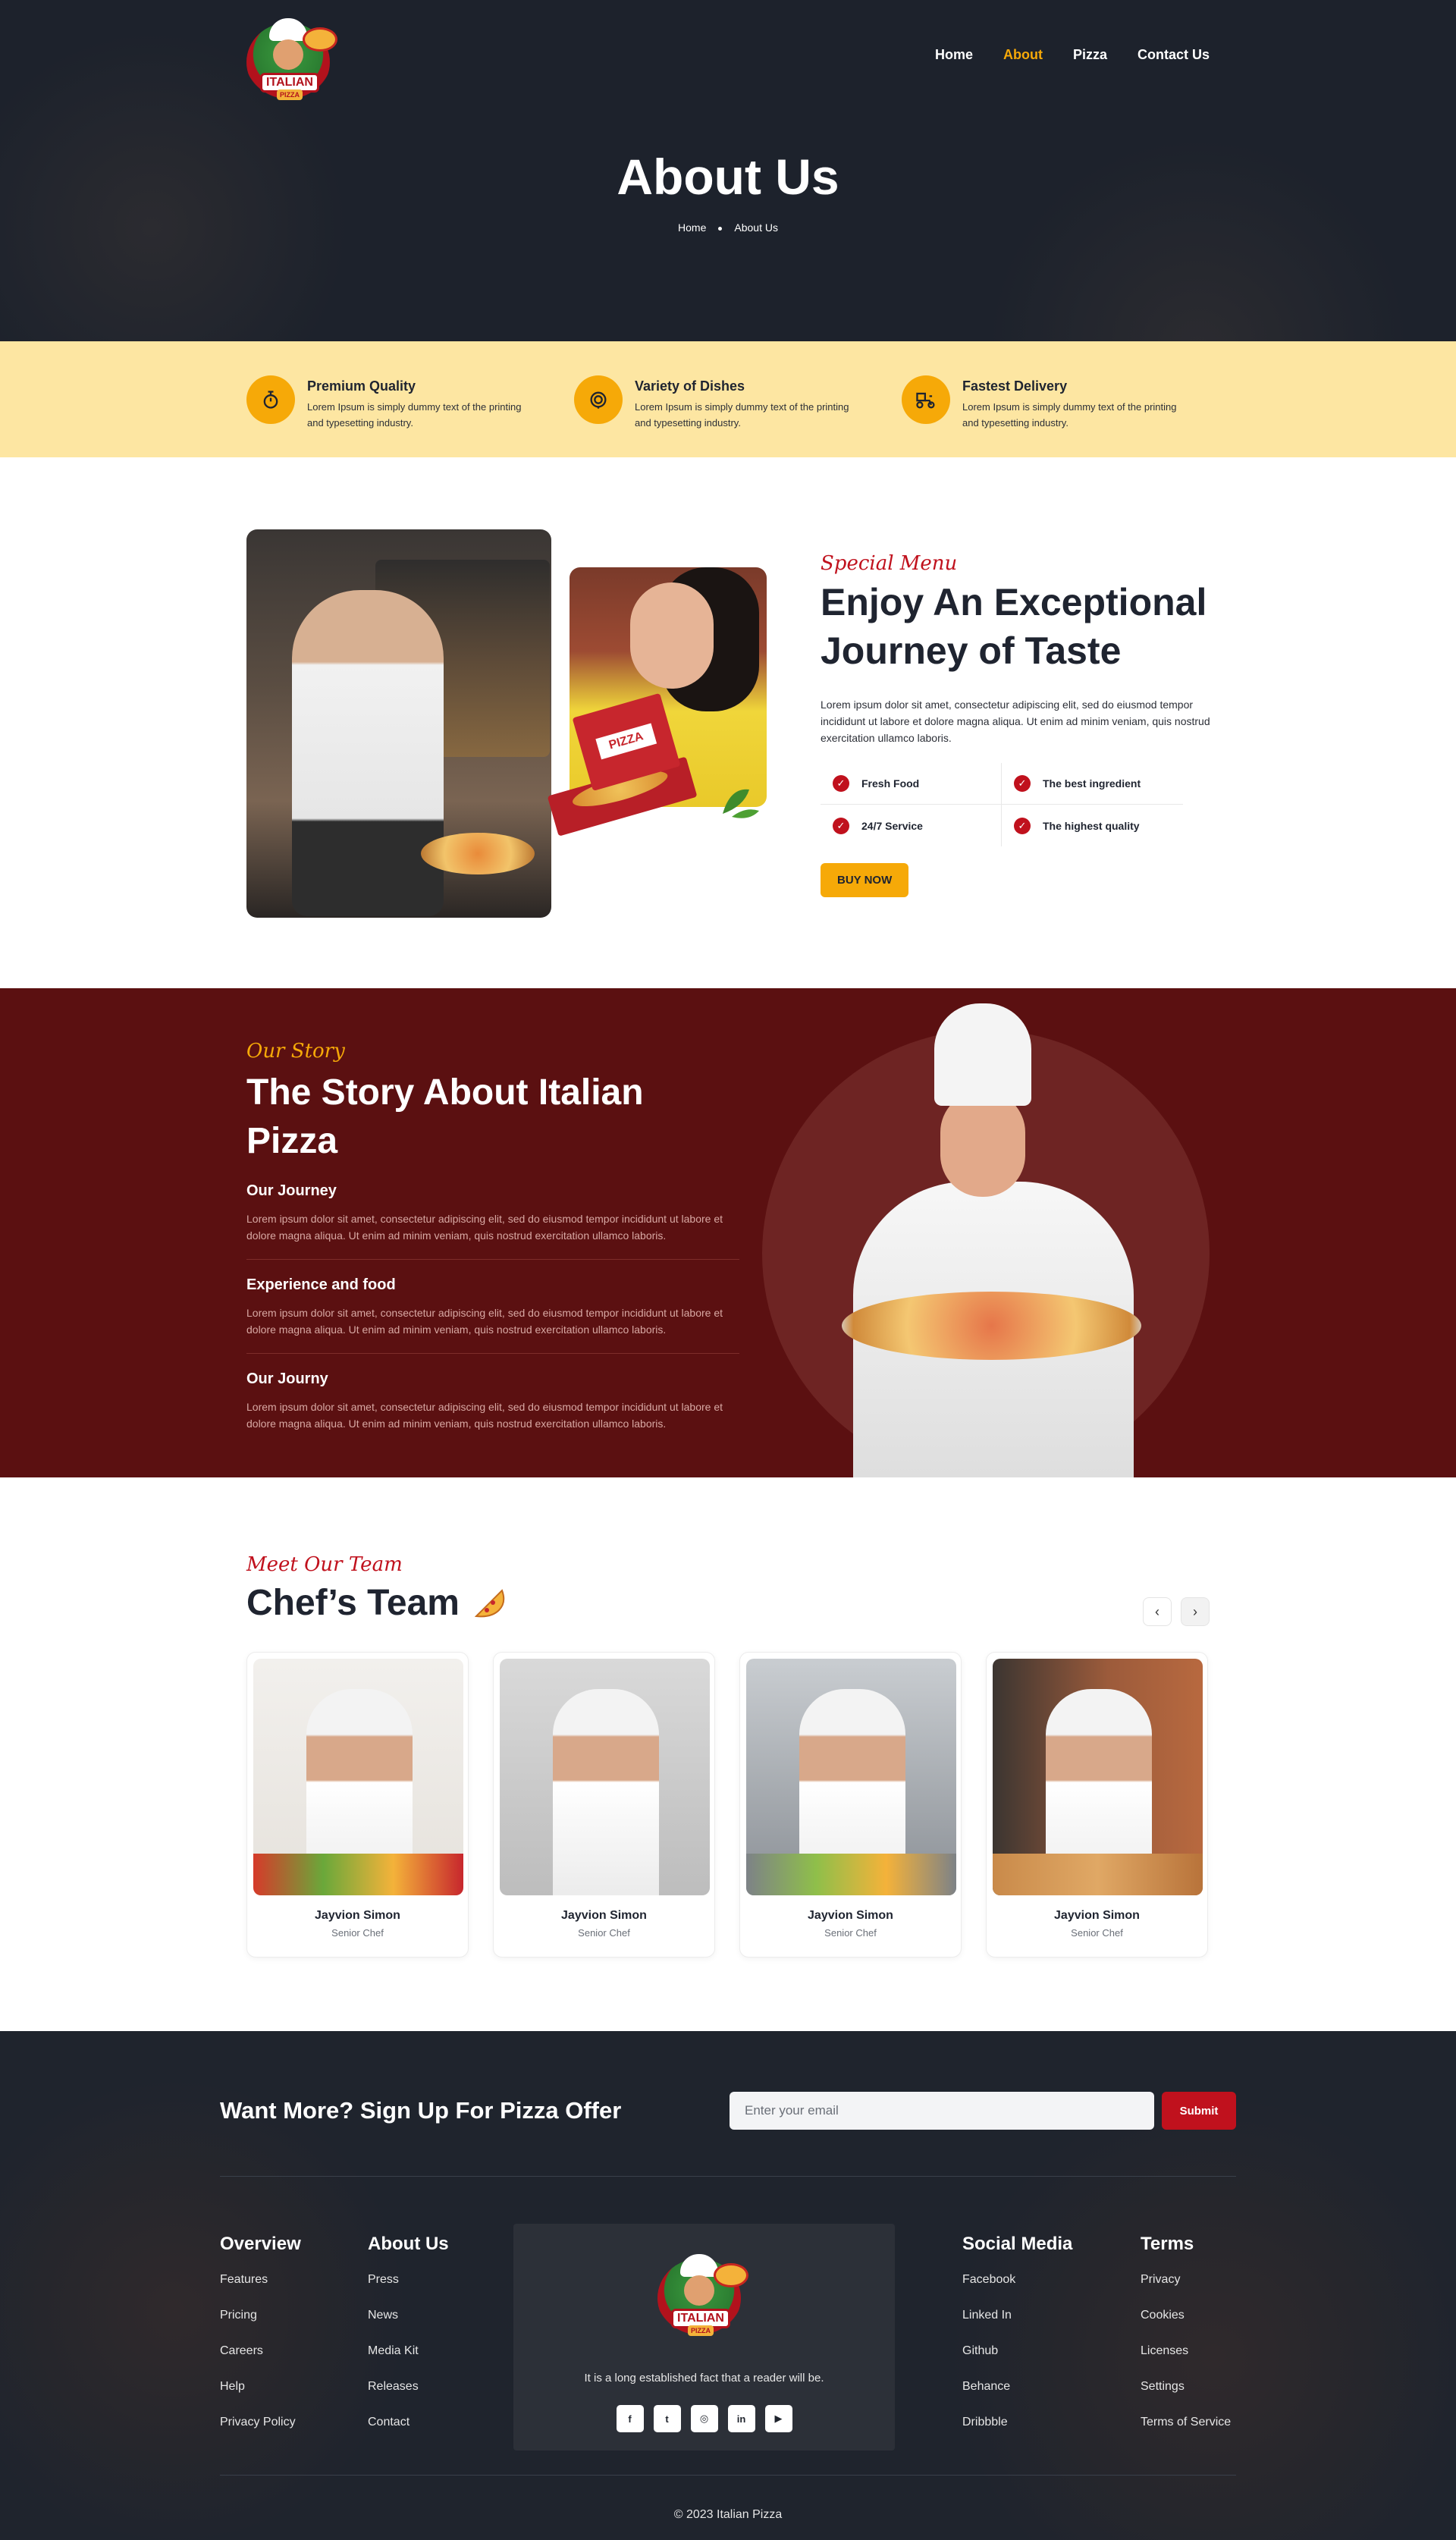 The image size is (1456, 2540). I want to click on checklist-item: ✓ 24/7 Service, so click(911, 825).